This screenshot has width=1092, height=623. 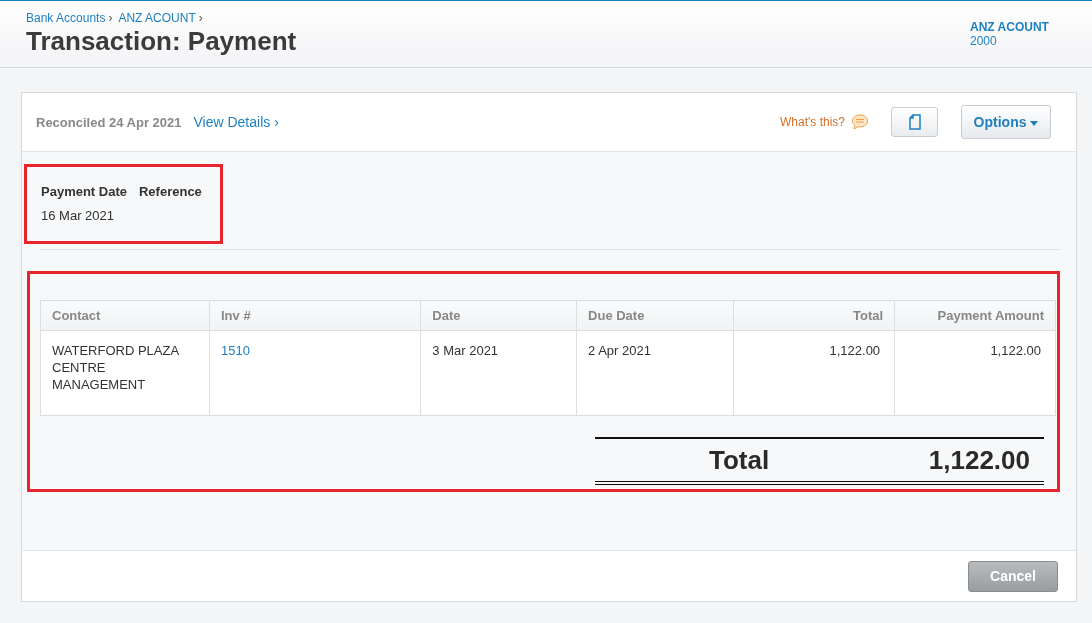 I want to click on document-icon, so click(x=914, y=122).